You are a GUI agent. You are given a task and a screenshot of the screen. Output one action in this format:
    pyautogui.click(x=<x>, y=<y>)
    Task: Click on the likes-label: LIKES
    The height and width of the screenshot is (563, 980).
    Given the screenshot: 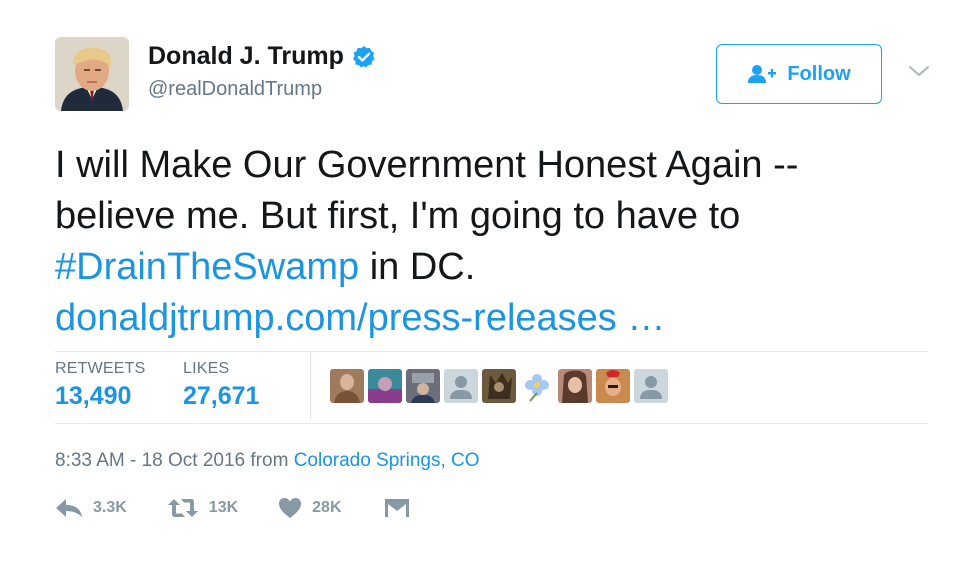 What is the action you would take?
    pyautogui.click(x=206, y=368)
    